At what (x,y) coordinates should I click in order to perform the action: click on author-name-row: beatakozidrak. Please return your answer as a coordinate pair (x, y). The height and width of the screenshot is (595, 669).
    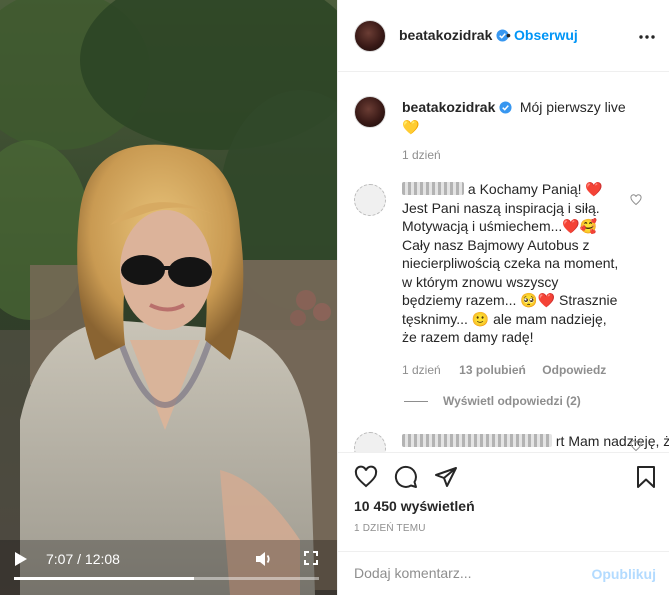
    Looking at the image, I should click on (454, 36).